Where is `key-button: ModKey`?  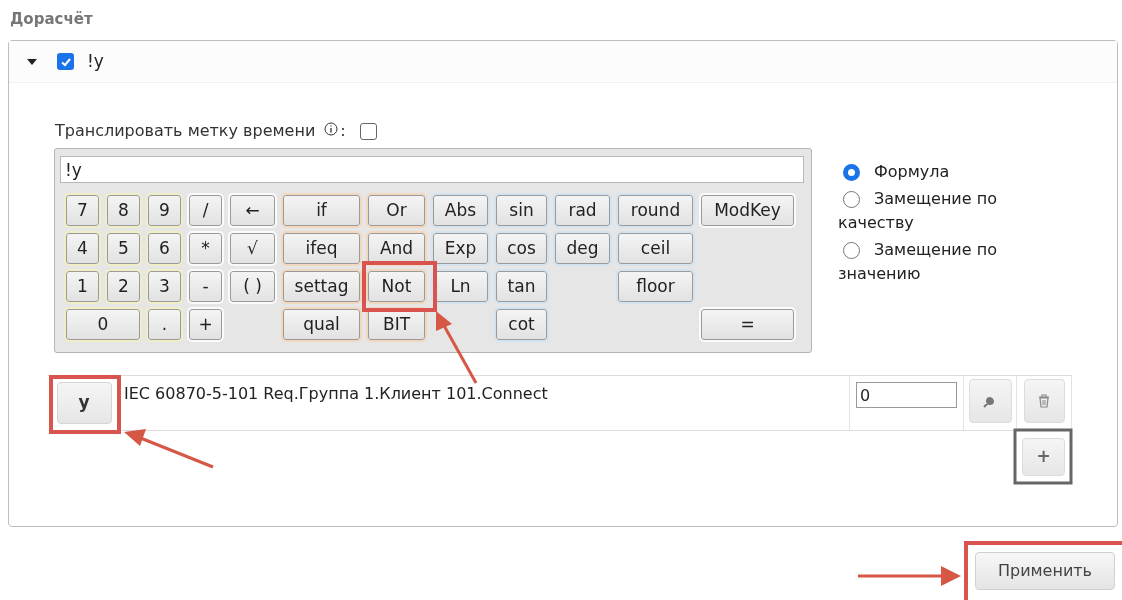
key-button: ModKey is located at coordinates (747, 210).